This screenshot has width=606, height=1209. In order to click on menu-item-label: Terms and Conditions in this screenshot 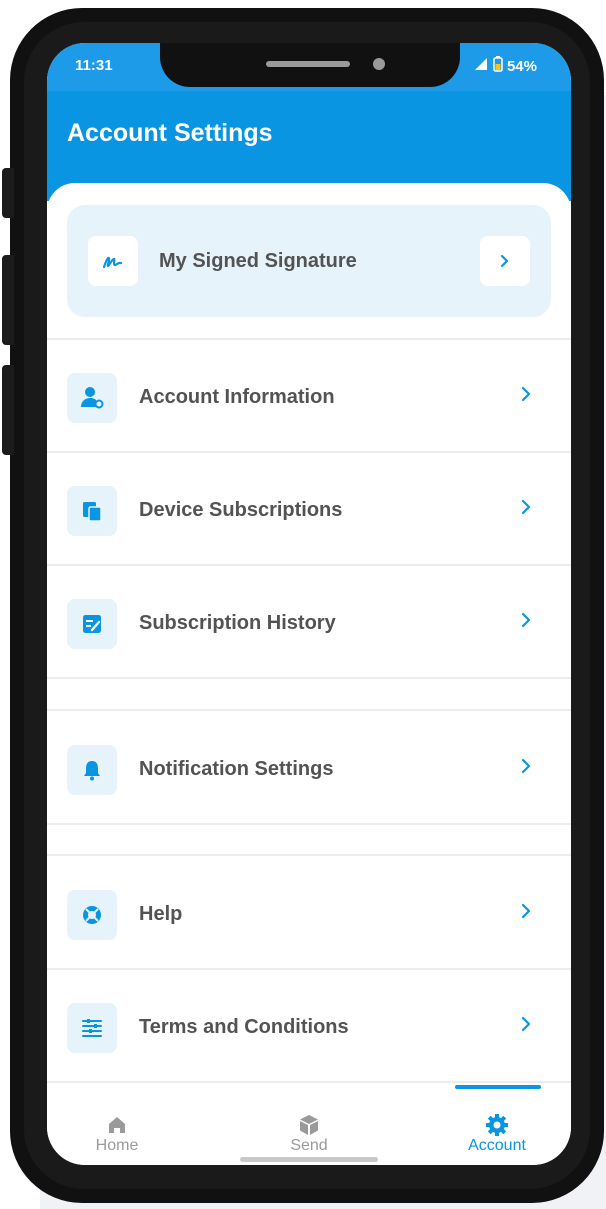, I will do `click(244, 1027)`.